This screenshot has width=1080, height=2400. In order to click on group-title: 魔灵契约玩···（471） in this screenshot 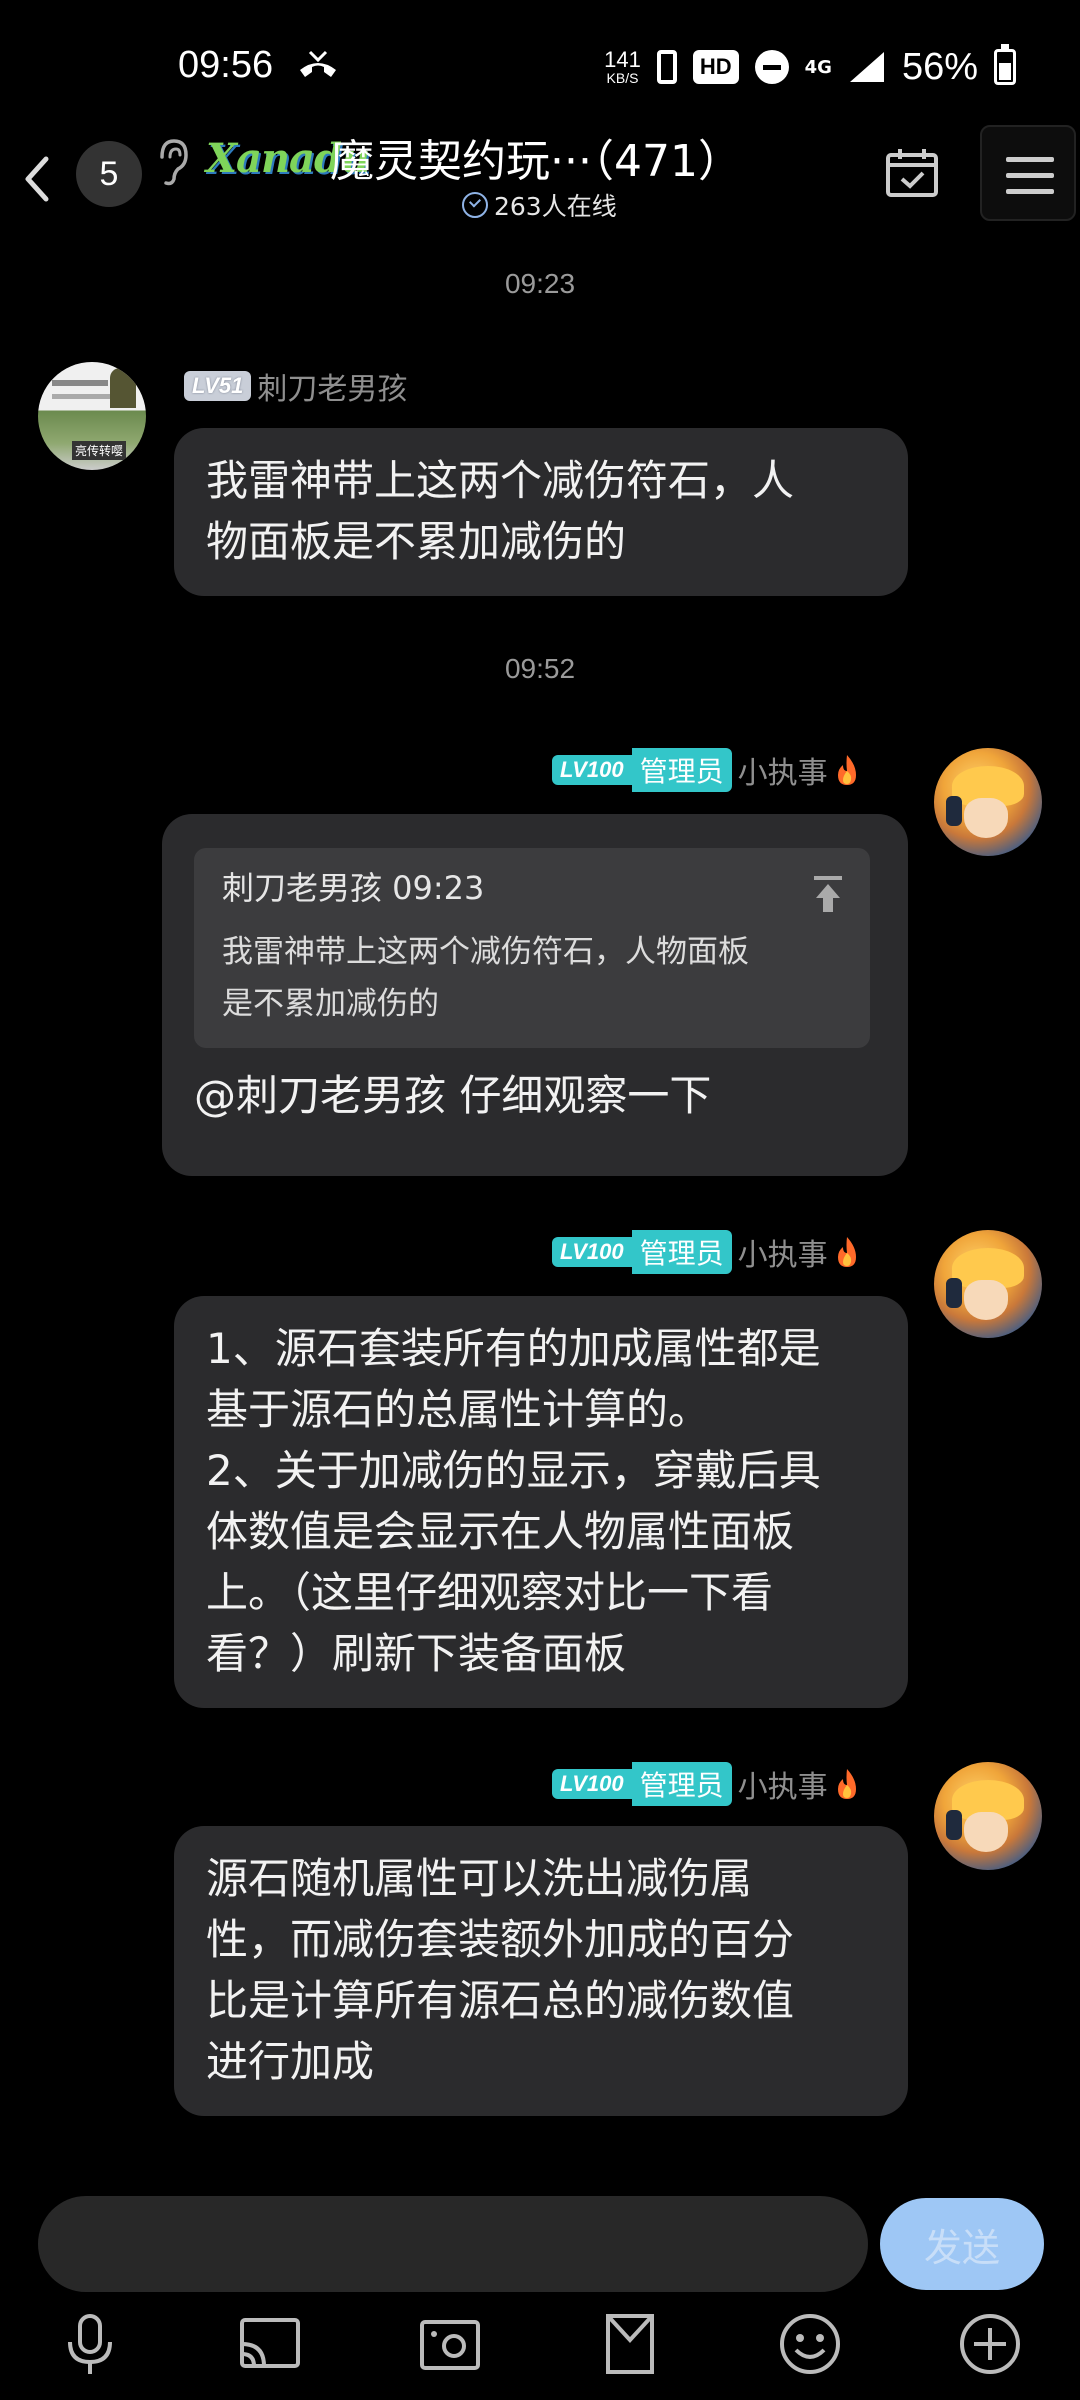, I will do `click(536, 157)`.